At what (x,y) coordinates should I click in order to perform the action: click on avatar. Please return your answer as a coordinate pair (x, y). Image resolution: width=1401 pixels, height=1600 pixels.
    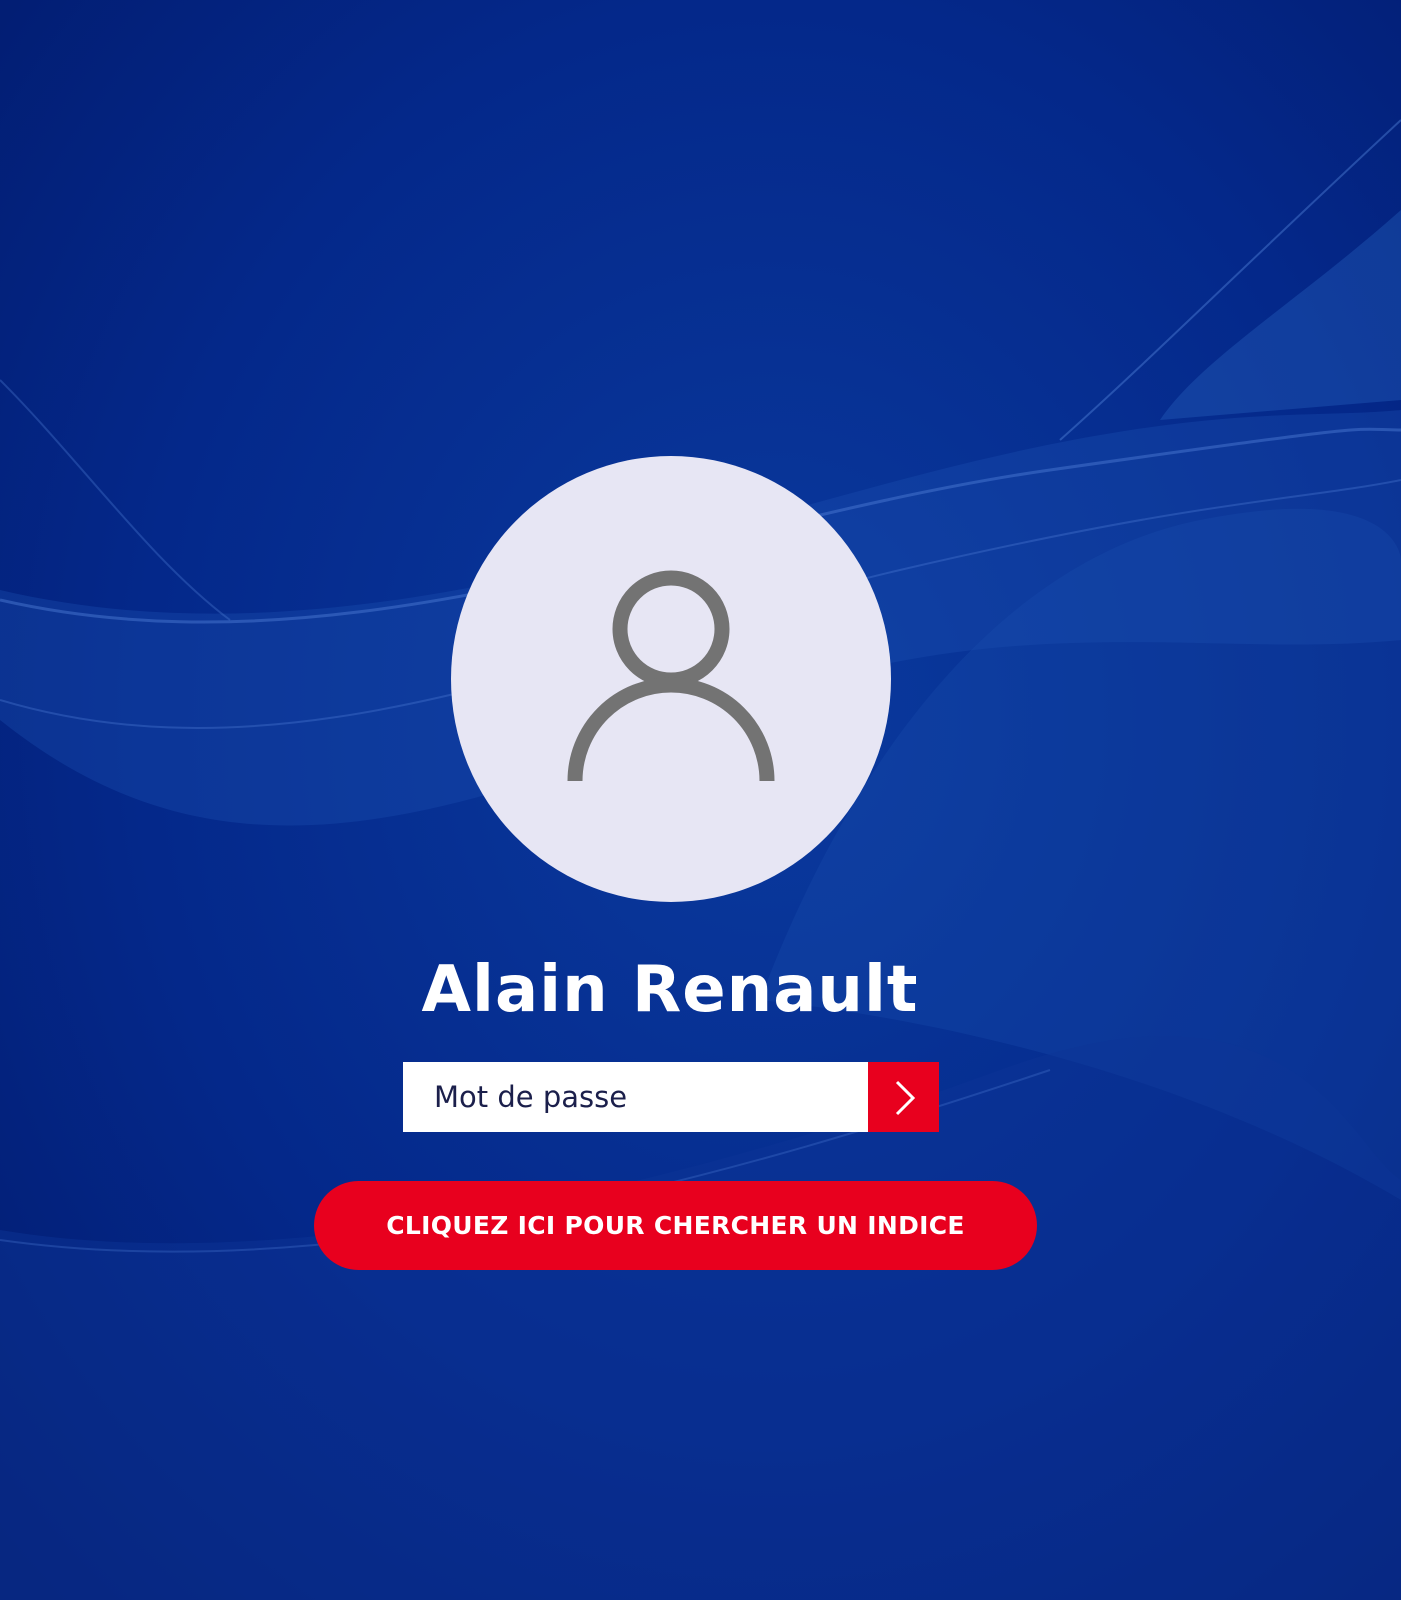
    Looking at the image, I should click on (671, 679).